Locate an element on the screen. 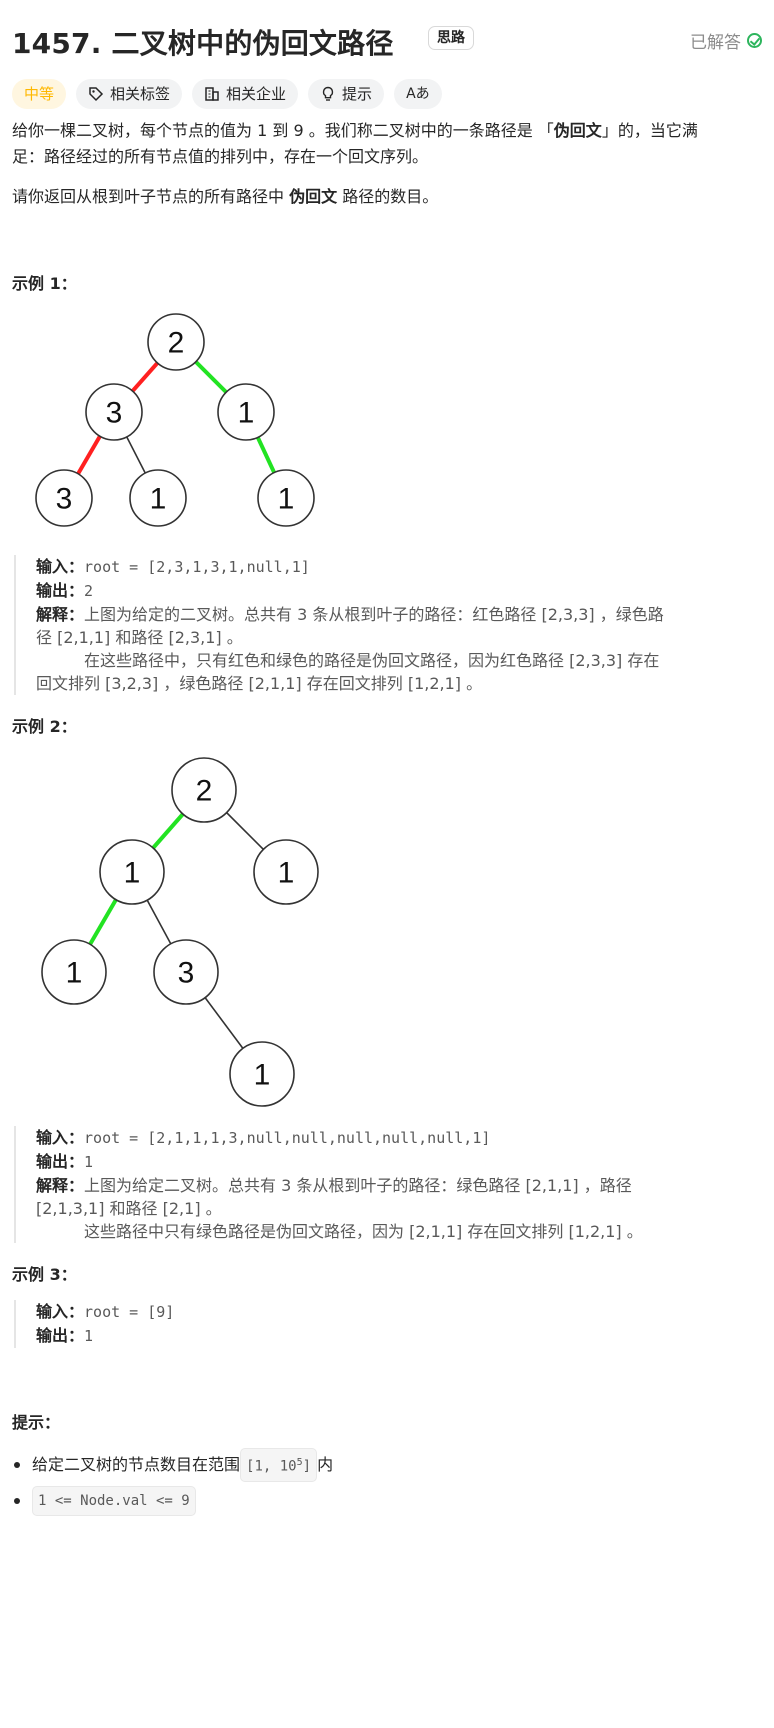 The width and height of the screenshot is (774, 1728). example-1-input: root = [2,3,1,3,1,null,1] is located at coordinates (197, 567).